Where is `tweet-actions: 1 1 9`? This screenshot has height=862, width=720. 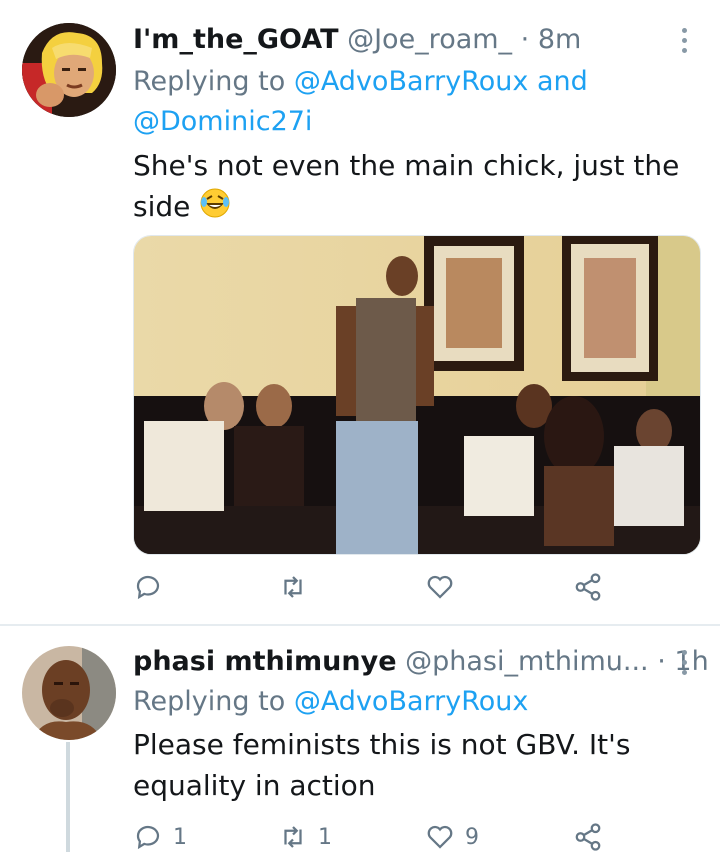
tweet-actions: 1 1 9 is located at coordinates (368, 842).